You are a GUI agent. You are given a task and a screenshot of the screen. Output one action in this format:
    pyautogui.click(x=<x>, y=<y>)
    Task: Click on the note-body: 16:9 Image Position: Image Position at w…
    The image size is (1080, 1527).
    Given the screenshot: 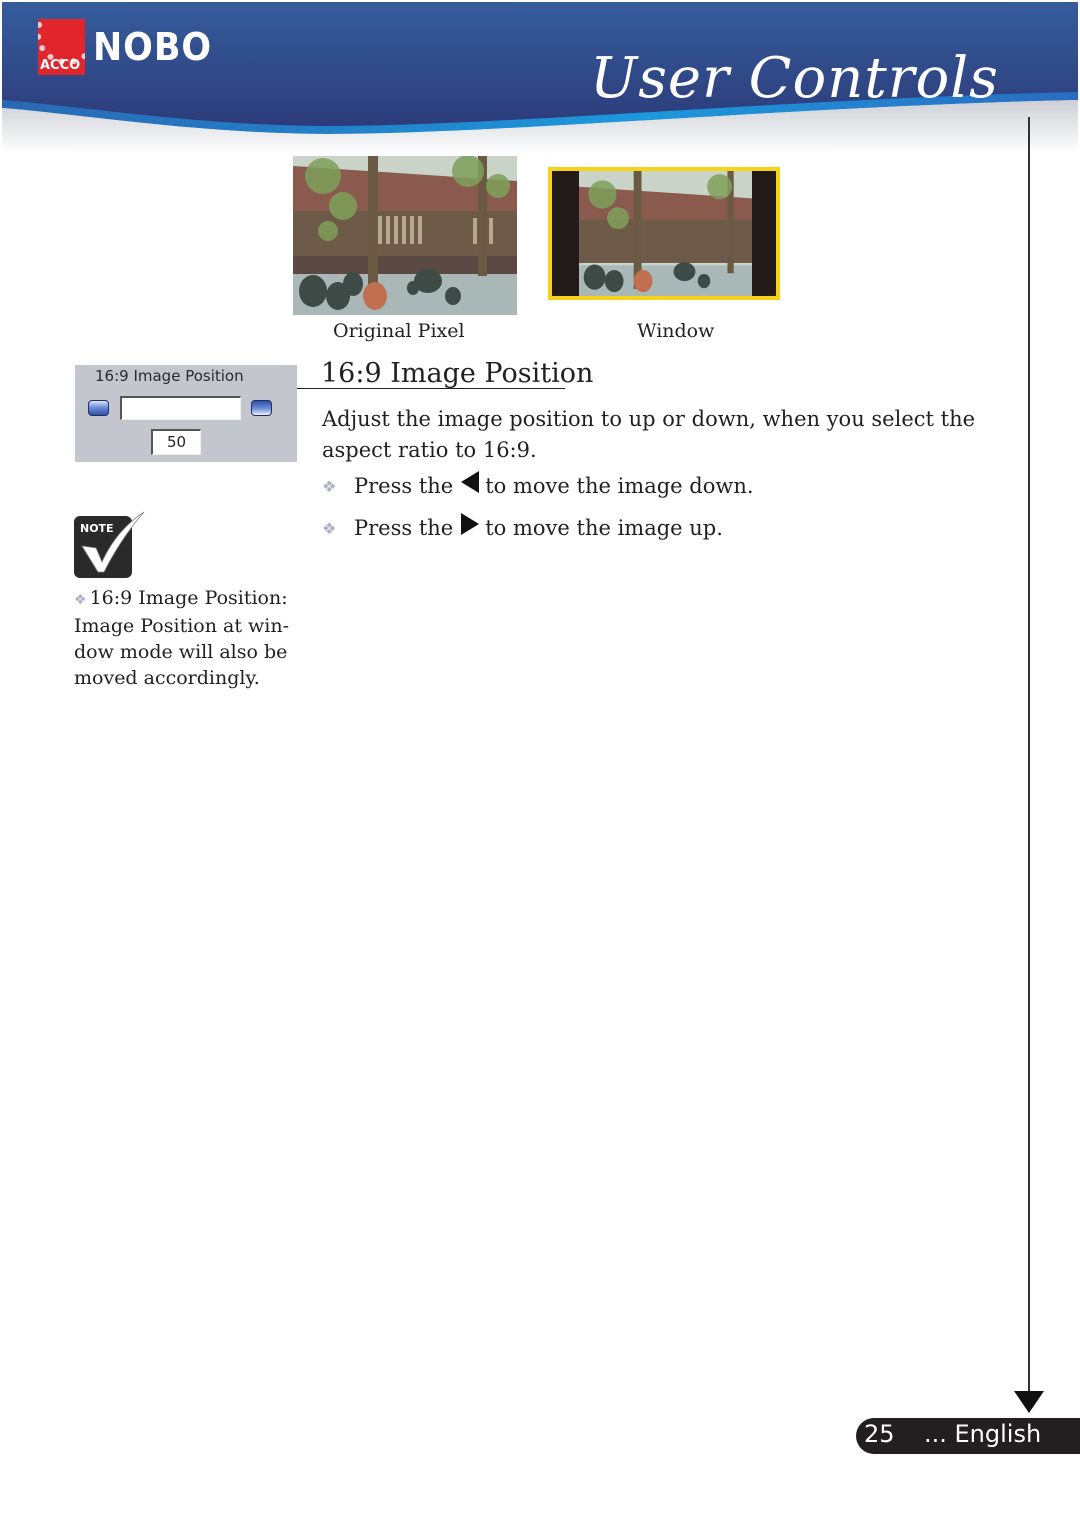 What is the action you would take?
    pyautogui.click(x=182, y=638)
    